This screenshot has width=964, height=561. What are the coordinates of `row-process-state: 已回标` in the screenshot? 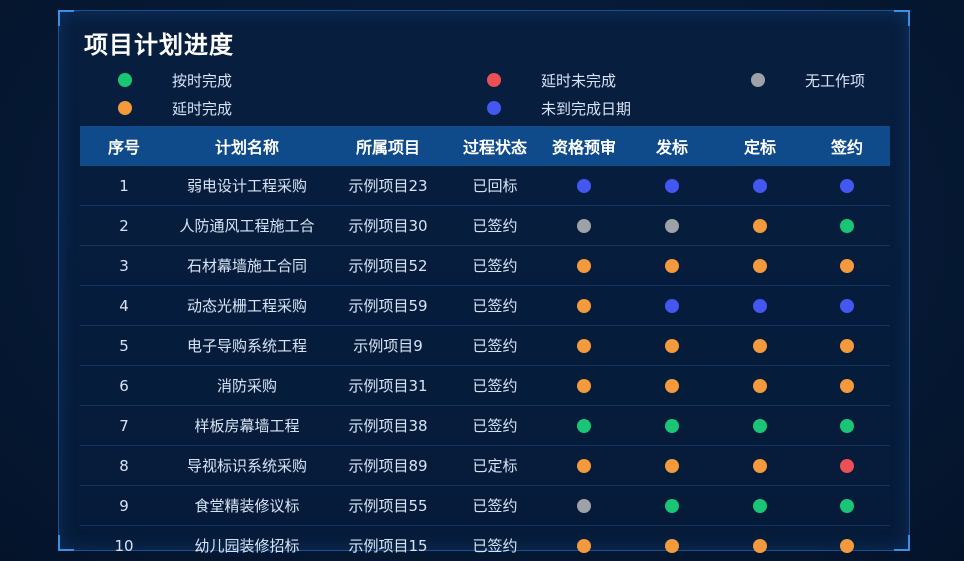 It's located at (495, 186).